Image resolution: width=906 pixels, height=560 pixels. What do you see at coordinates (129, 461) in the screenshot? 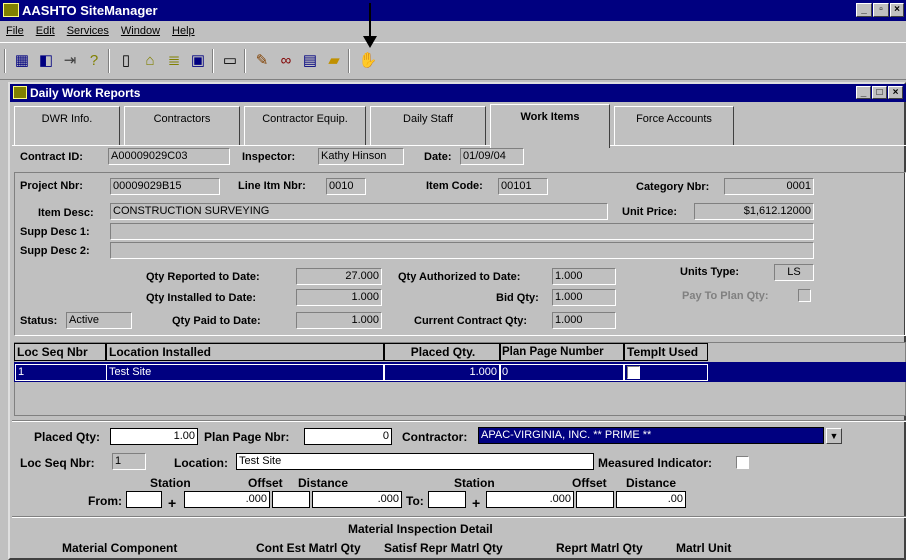
I see `loc-seq-nbr-field: 1` at bounding box center [129, 461].